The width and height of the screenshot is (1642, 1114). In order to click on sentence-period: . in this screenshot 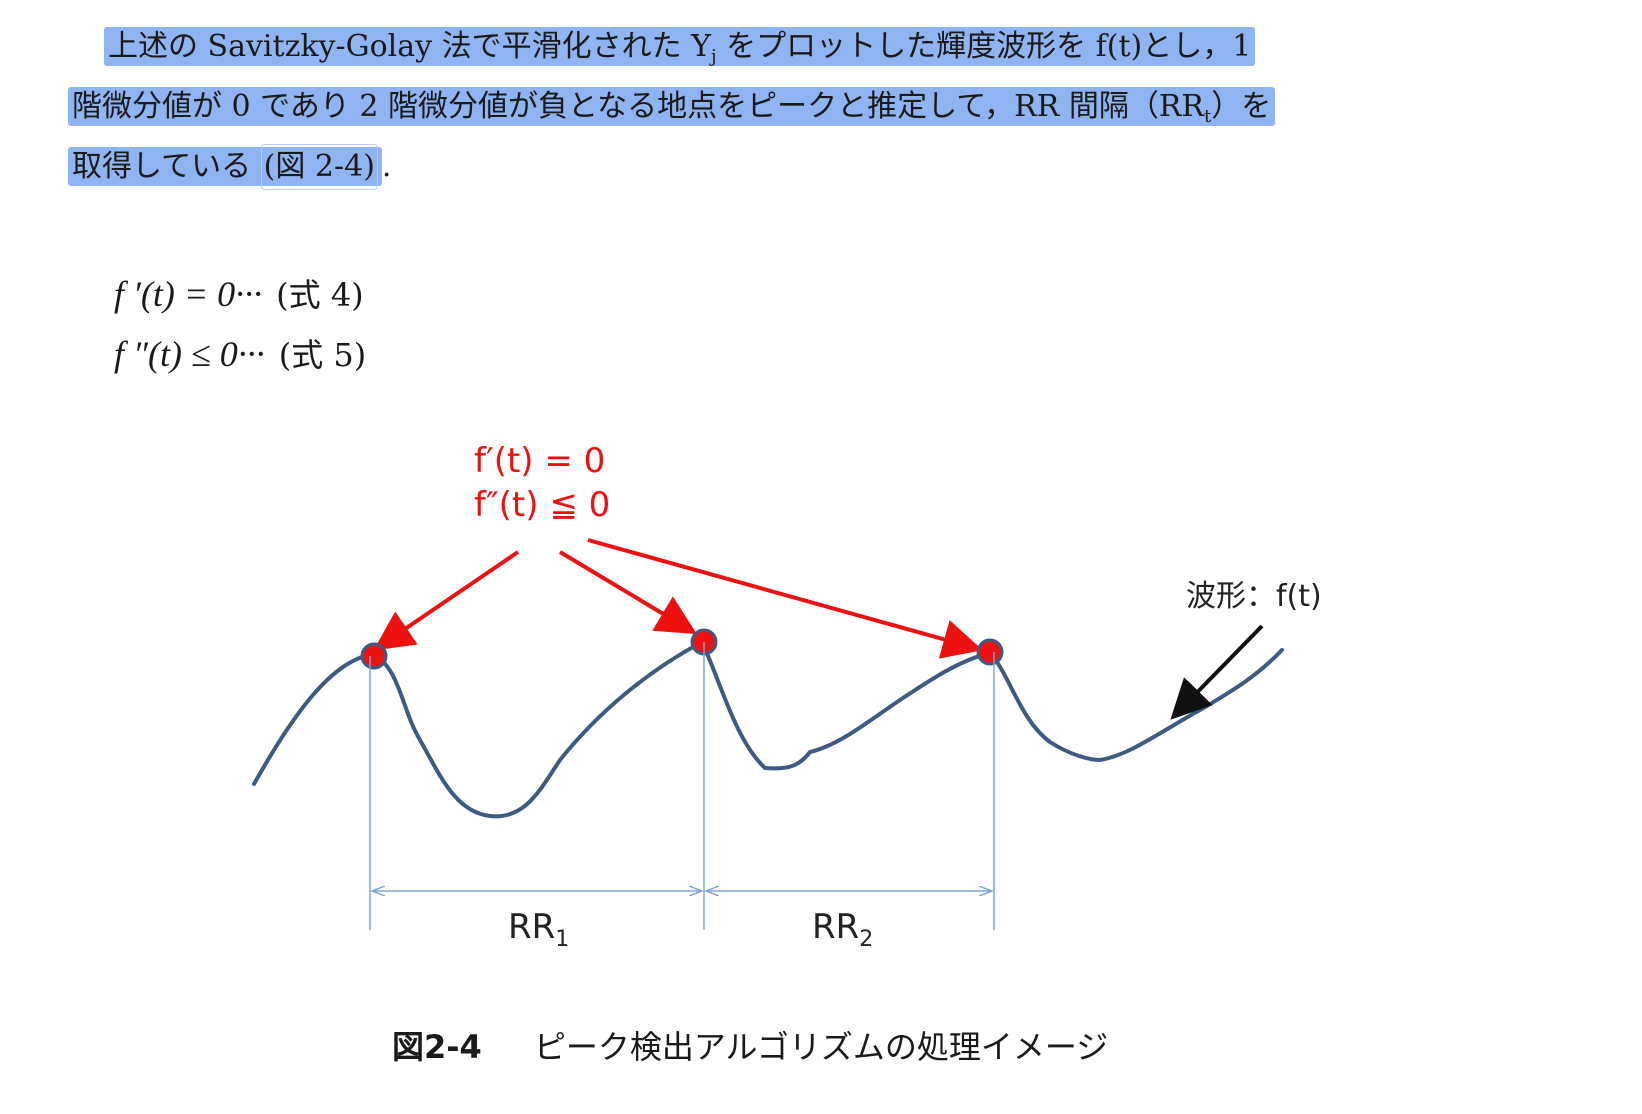, I will do `click(386, 166)`.